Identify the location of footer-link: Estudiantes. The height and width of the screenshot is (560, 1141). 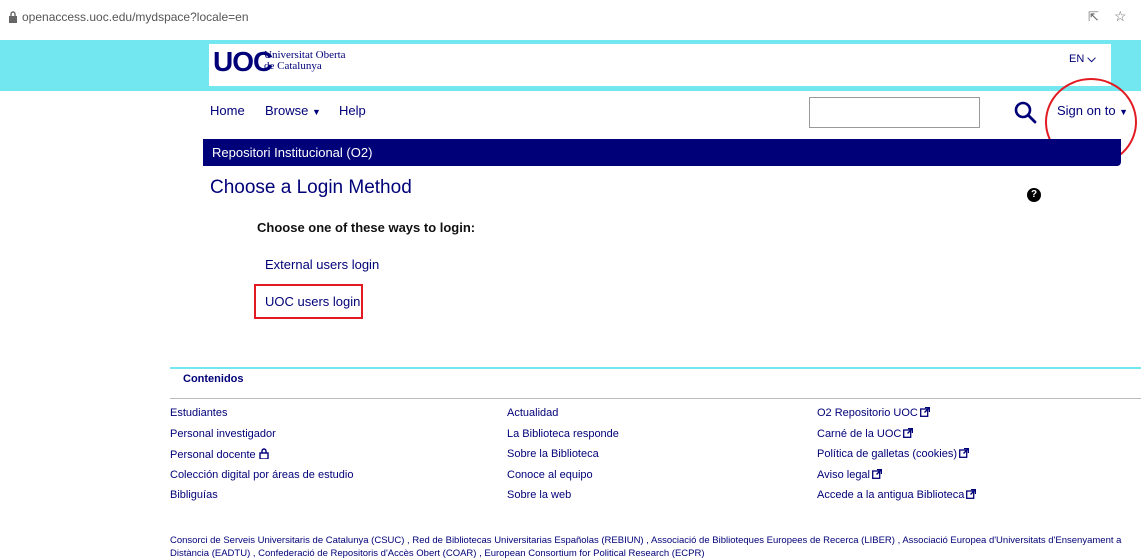
(261, 417).